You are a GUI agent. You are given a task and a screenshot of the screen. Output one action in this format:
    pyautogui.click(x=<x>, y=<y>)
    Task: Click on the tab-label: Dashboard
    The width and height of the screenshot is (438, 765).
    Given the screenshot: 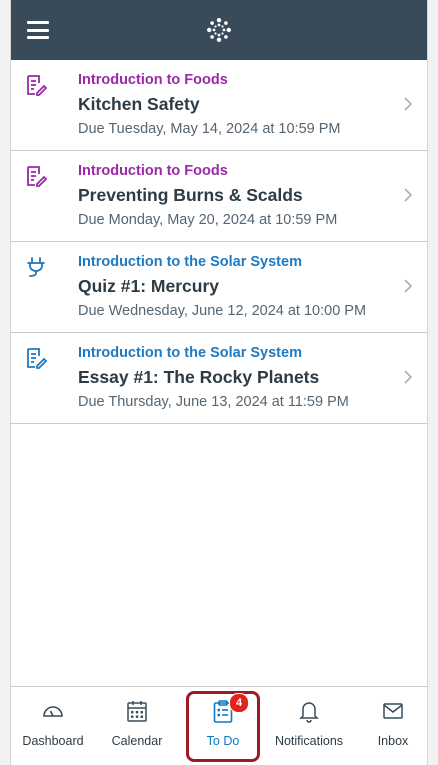 What is the action you would take?
    pyautogui.click(x=53, y=741)
    